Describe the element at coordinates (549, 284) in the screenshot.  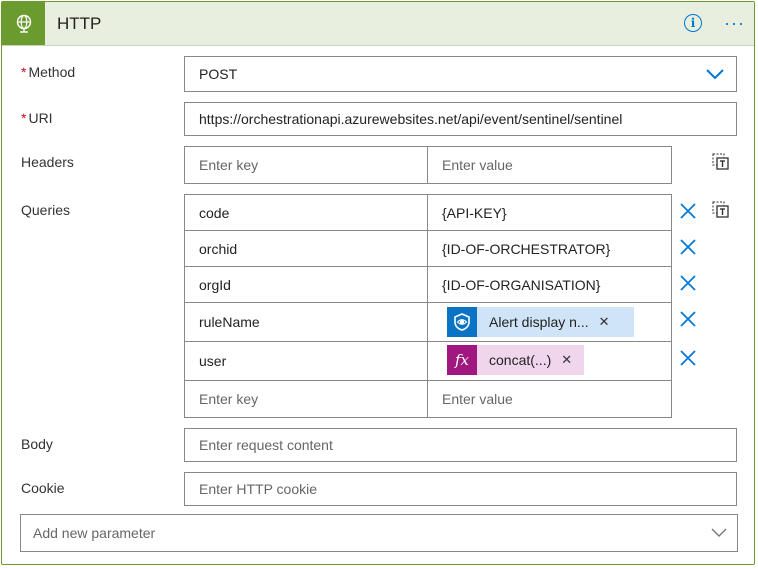
I see `query-value-input: {ID-OF-ORGANISATION}` at that location.